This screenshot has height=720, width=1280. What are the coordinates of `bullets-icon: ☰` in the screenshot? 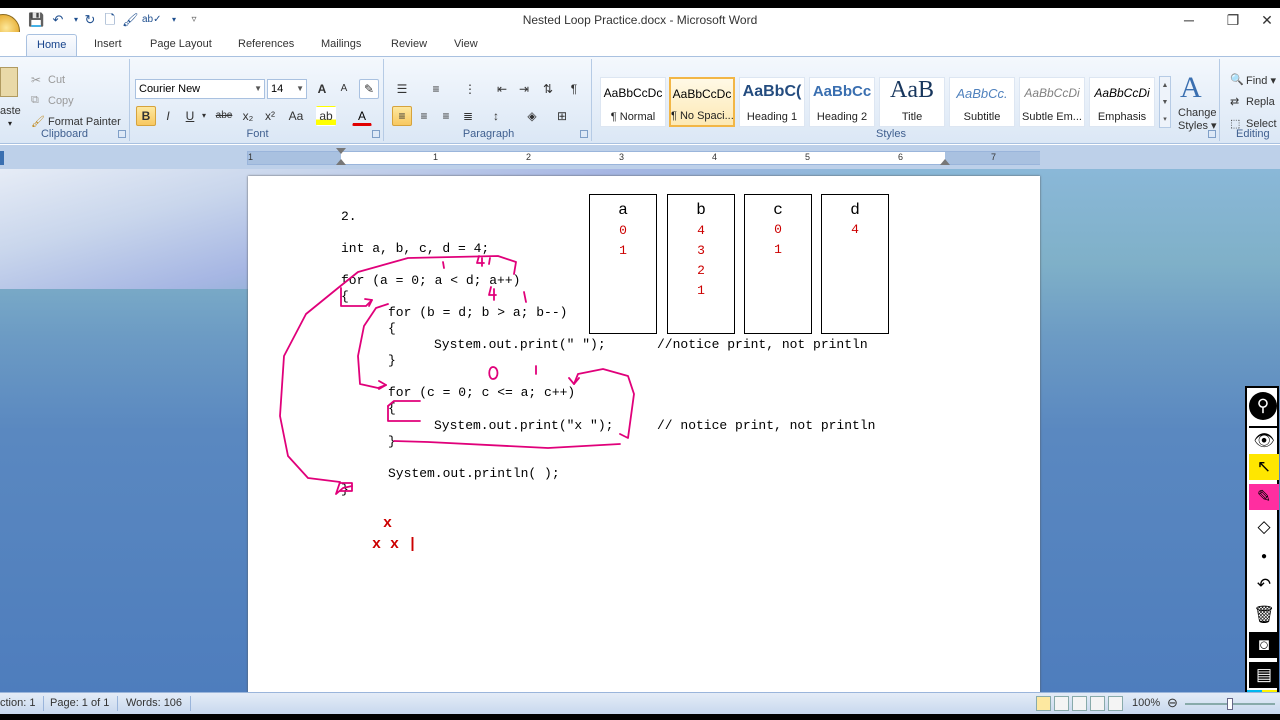 It's located at (402, 89).